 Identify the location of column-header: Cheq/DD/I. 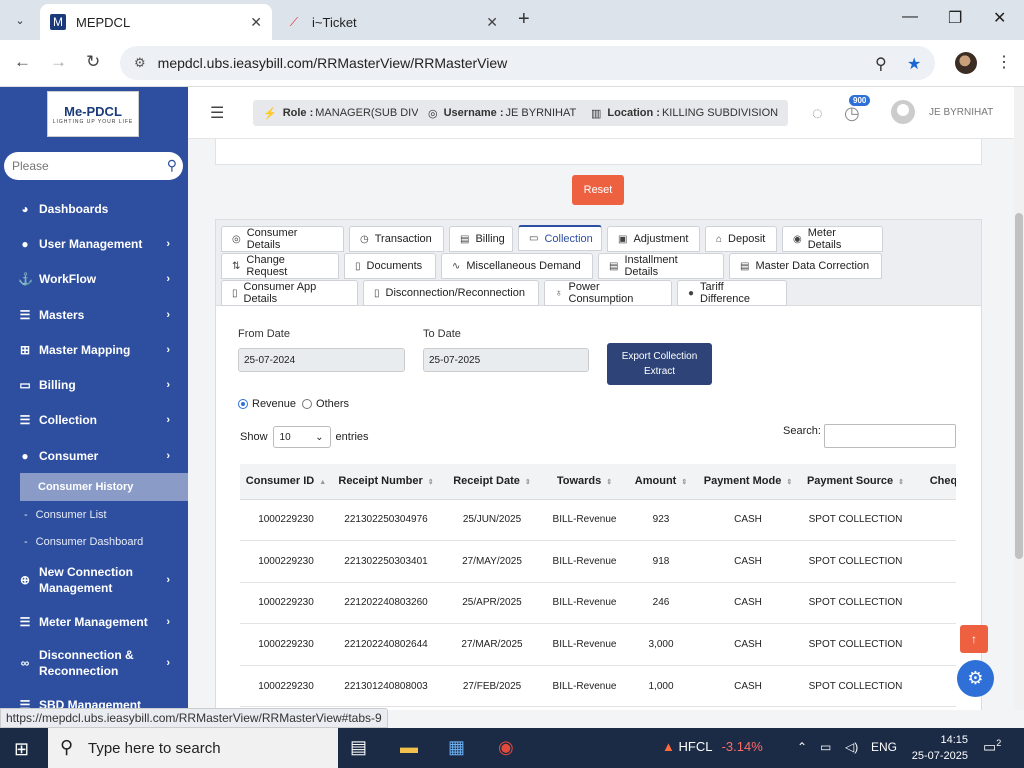
(934, 482).